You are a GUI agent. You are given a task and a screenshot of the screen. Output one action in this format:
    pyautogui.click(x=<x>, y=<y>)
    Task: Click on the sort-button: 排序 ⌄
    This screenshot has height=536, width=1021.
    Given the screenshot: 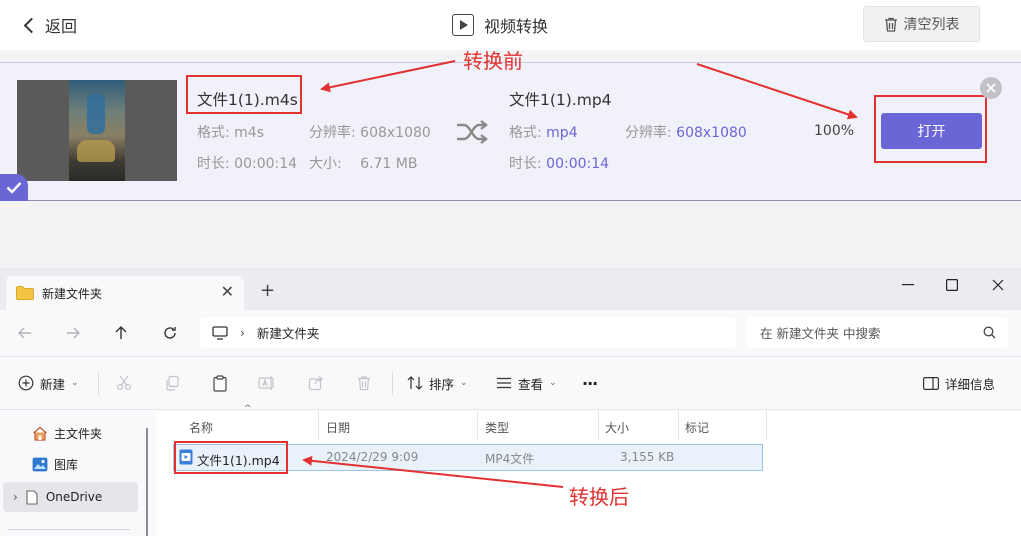 What is the action you would take?
    pyautogui.click(x=437, y=383)
    